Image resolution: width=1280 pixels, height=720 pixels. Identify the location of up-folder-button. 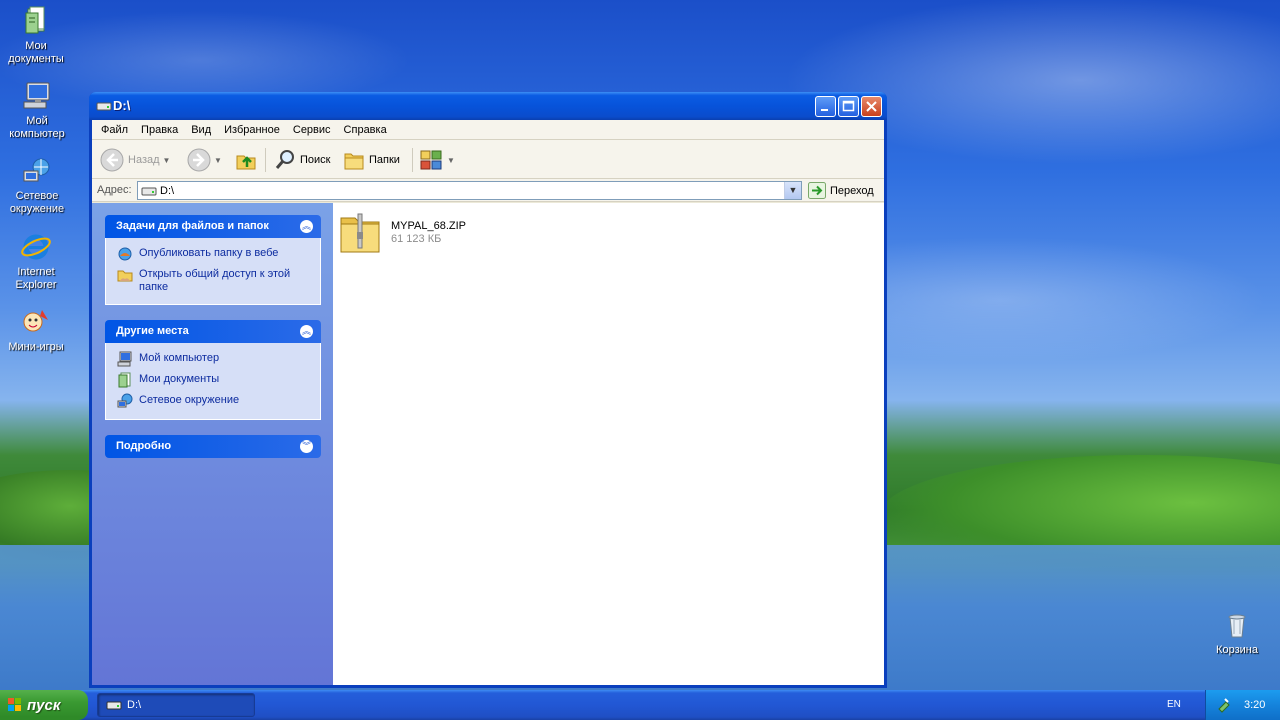
(246, 160).